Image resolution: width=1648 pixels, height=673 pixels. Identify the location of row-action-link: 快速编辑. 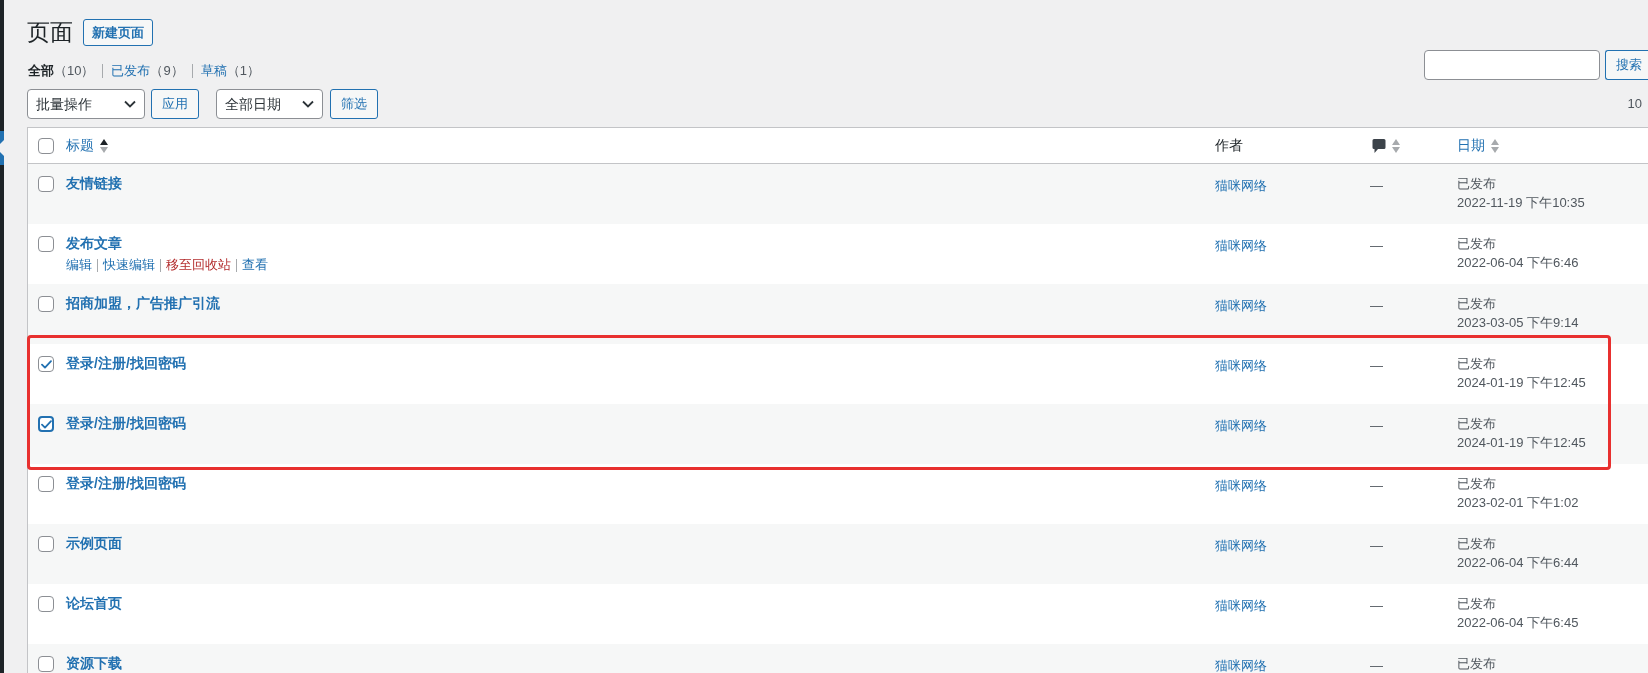
(129, 265).